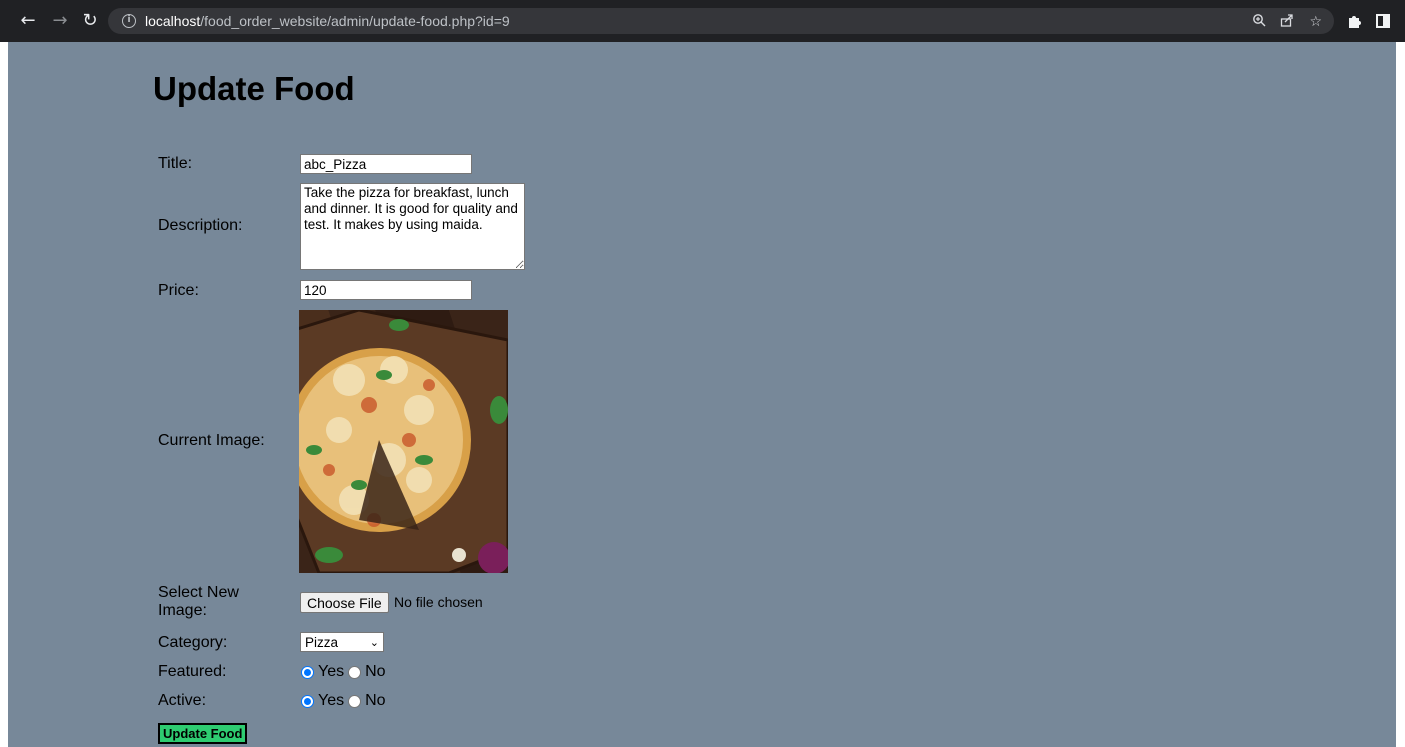 The image size is (1405, 747). I want to click on featured-radio-group: Yes No, so click(343, 672).